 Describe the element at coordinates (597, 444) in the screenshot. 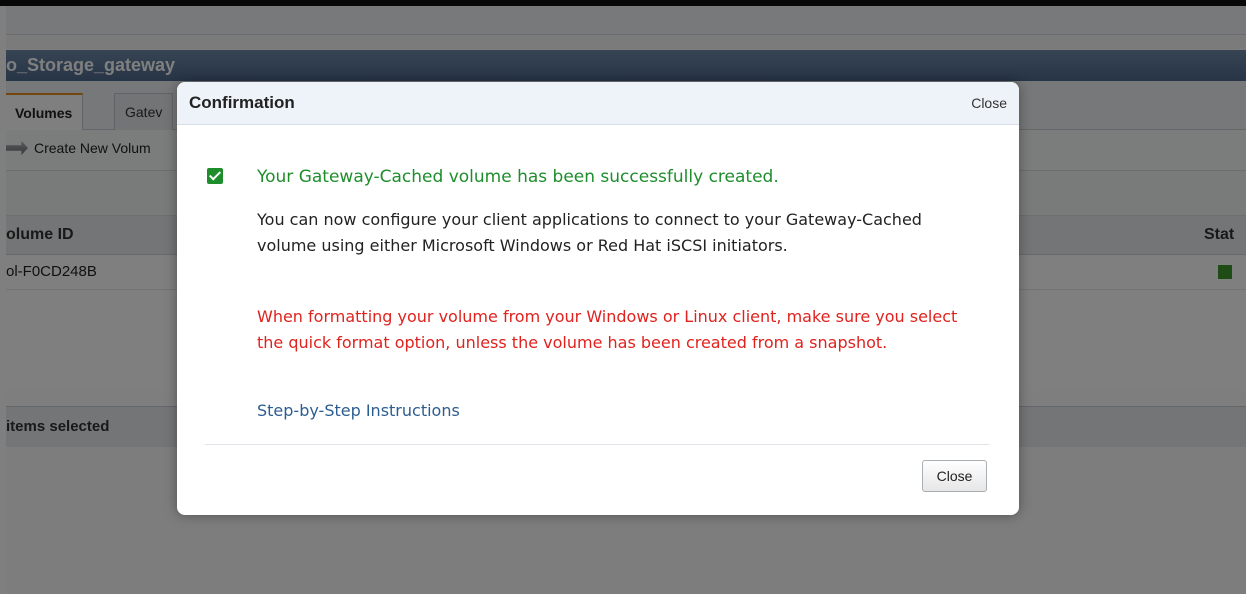

I see `dialog-divider` at that location.